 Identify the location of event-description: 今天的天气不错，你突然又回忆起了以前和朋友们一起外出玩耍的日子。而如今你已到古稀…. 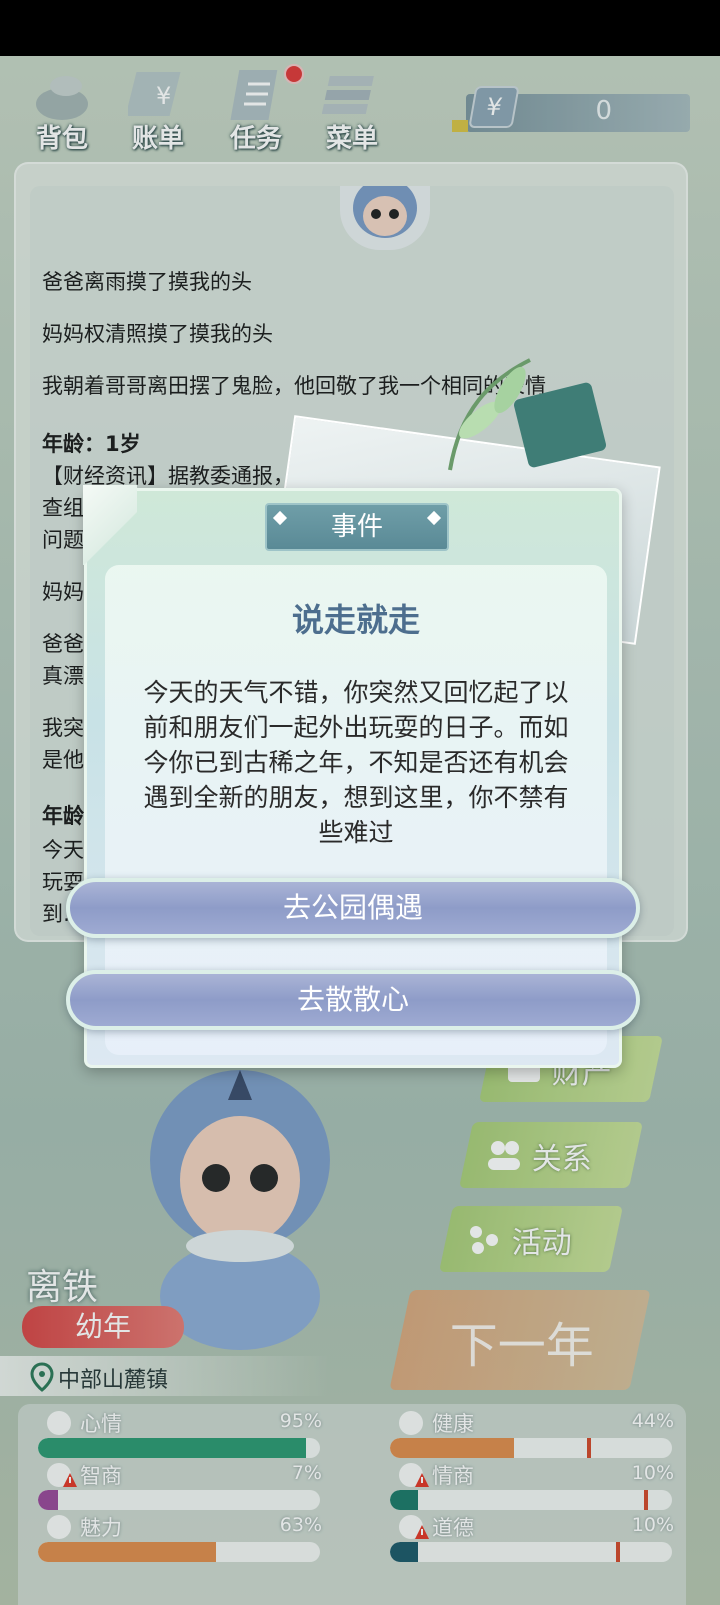
(356, 762).